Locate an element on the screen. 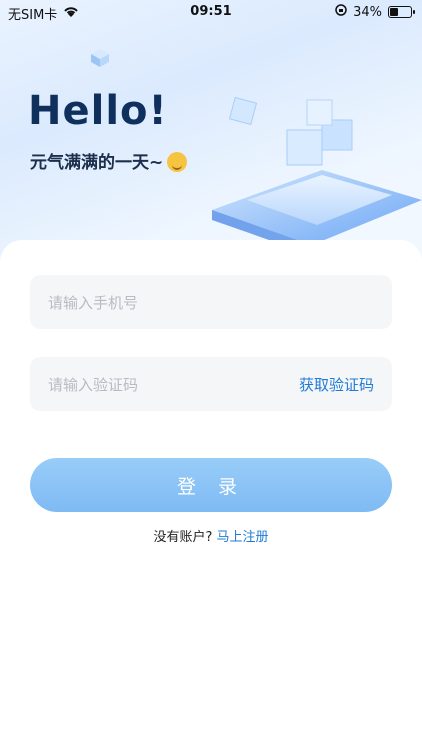 The width and height of the screenshot is (422, 750). battery-icon is located at coordinates (401, 12).